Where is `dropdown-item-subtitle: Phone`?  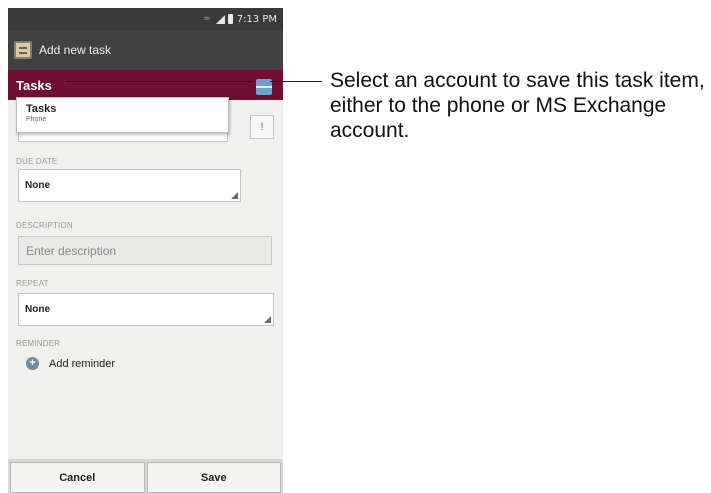
dropdown-item-subtitle: Phone is located at coordinates (36, 119).